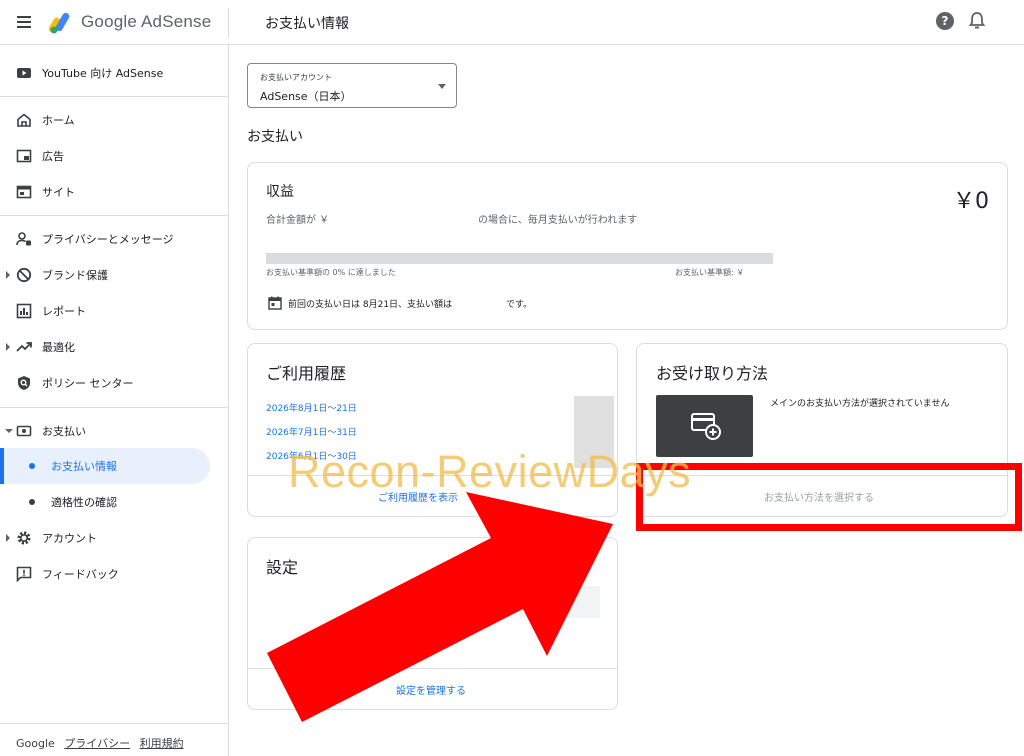 This screenshot has width=1024, height=756. What do you see at coordinates (490, 471) in the screenshot?
I see `watermark-text: Recon-ReviewDays` at bounding box center [490, 471].